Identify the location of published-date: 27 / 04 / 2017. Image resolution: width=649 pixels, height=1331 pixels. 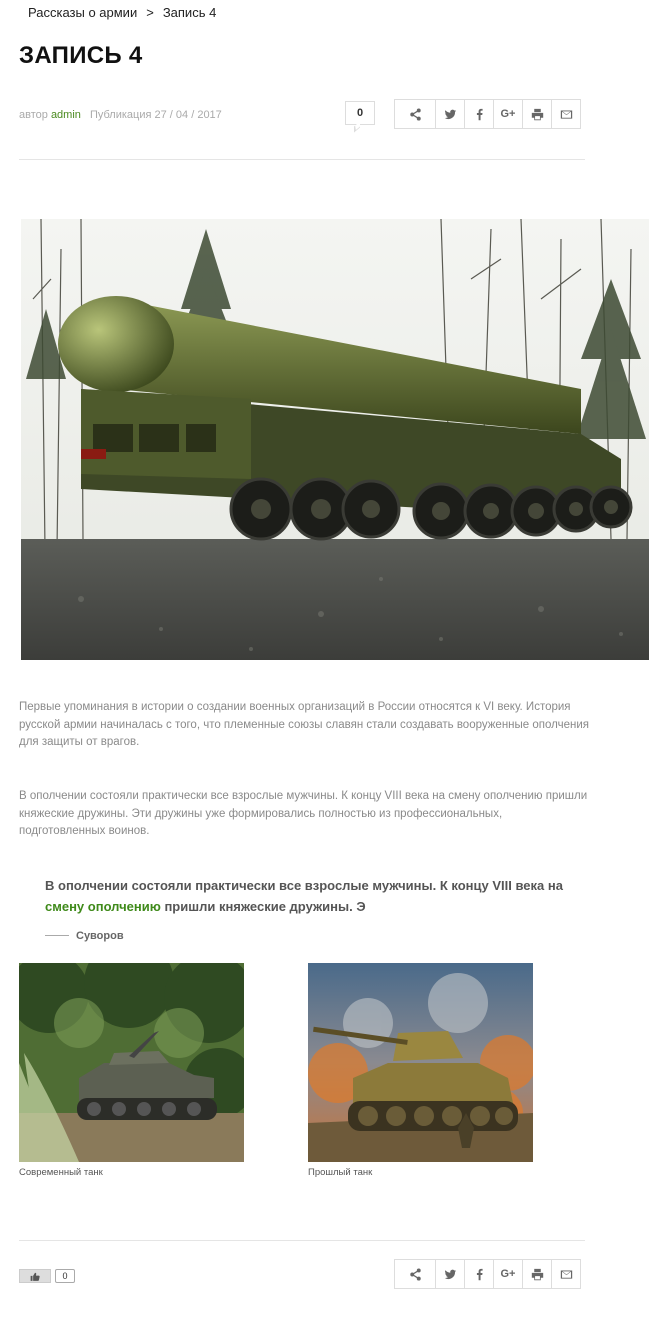
(188, 115).